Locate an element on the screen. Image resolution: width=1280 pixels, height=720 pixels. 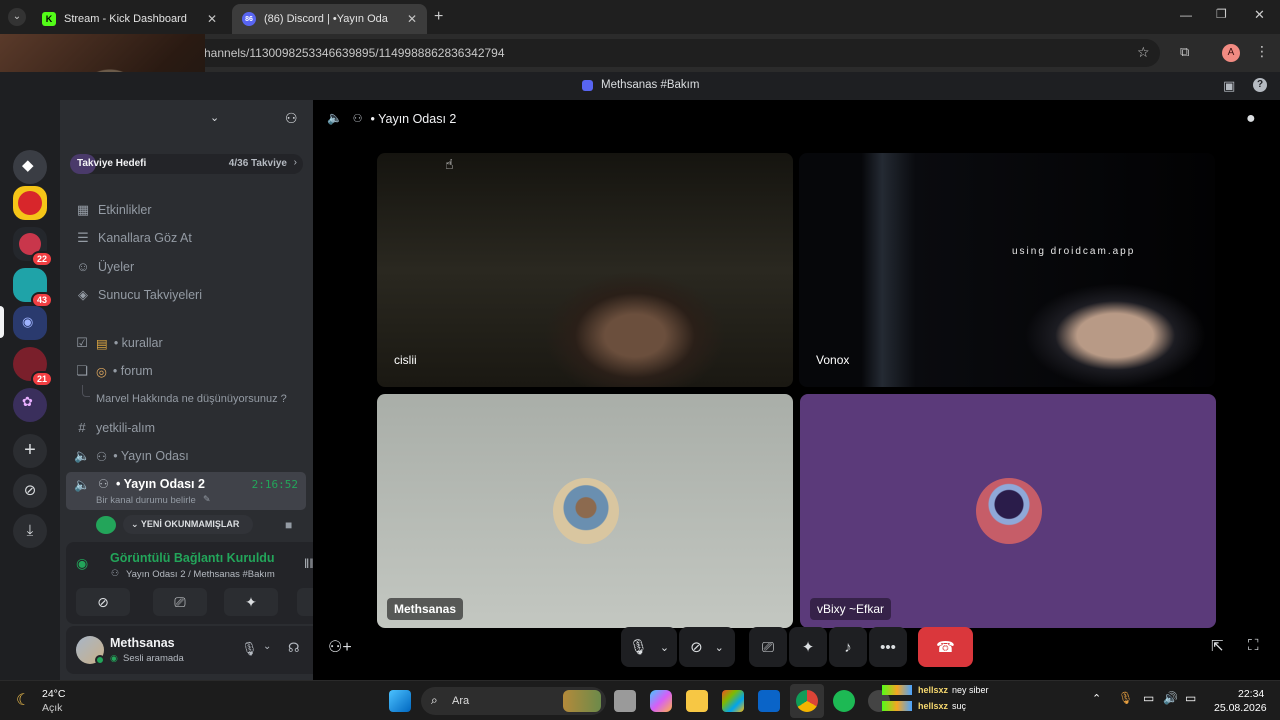
maximize-button: ❐ is located at coordinates (1221, 14).